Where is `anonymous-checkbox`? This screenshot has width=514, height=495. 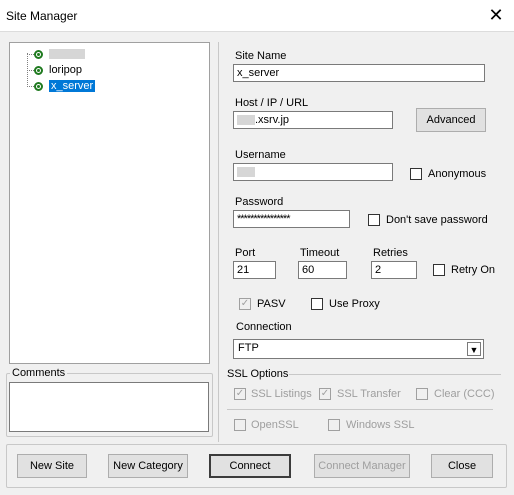 anonymous-checkbox is located at coordinates (416, 174).